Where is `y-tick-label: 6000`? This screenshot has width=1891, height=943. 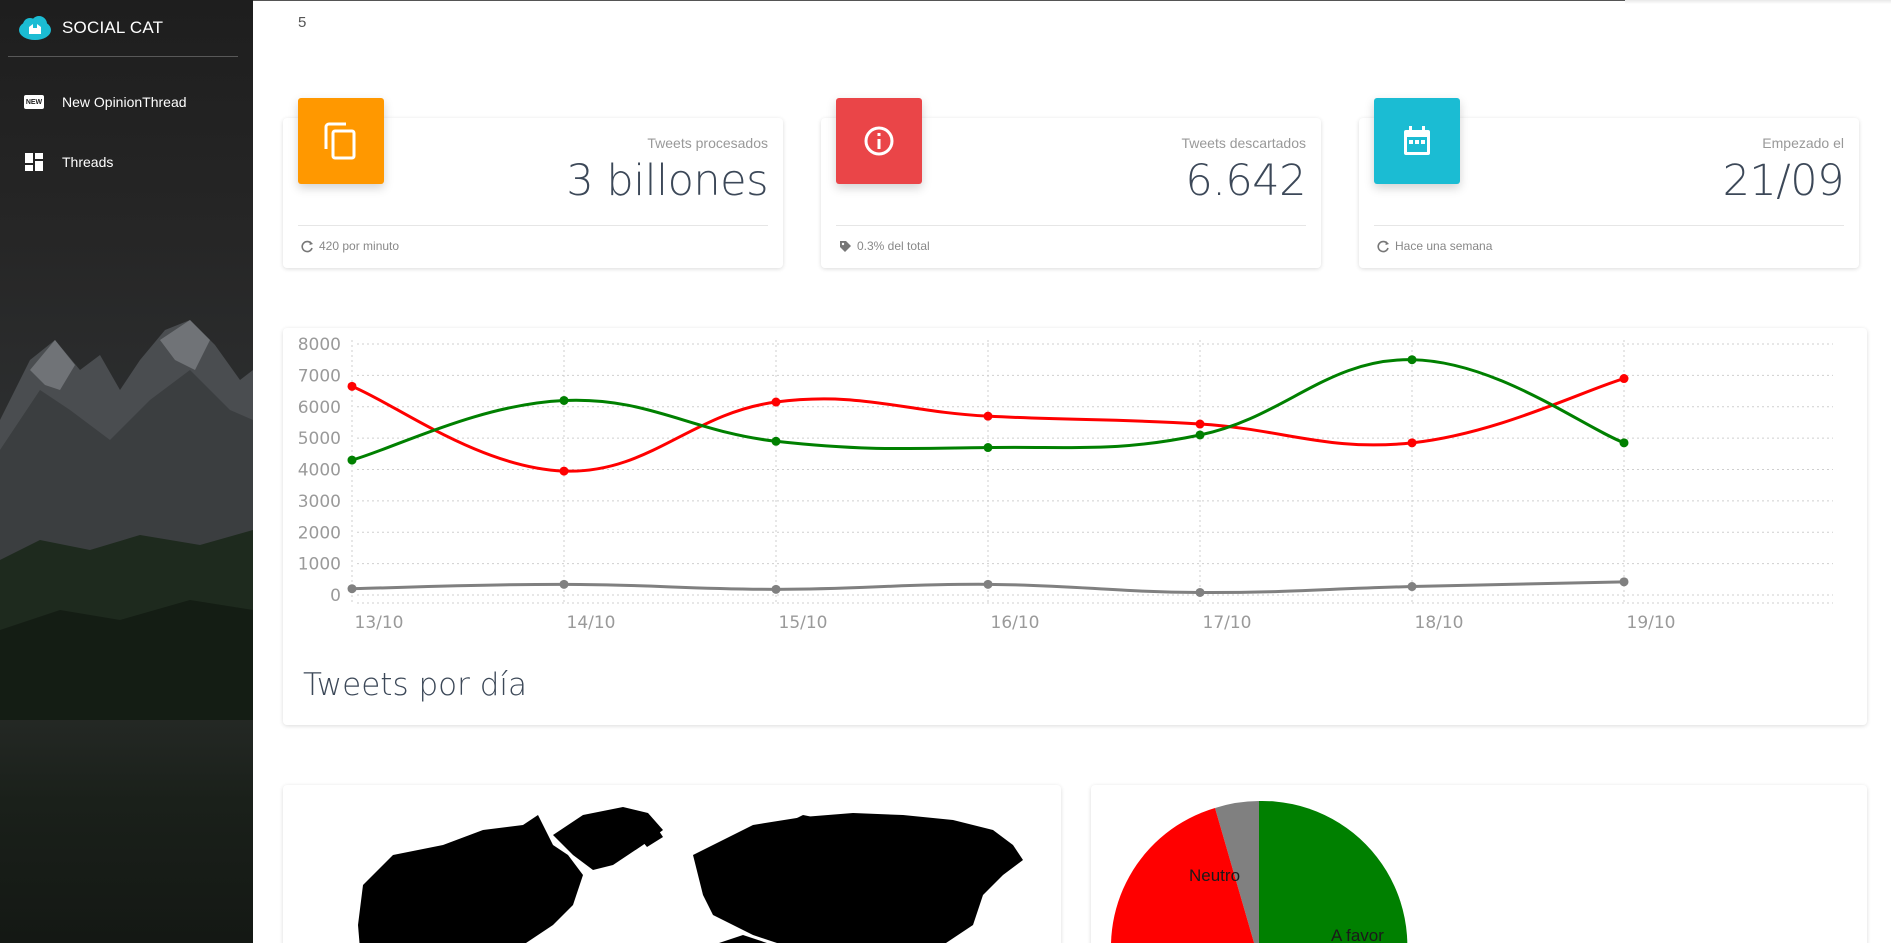
y-tick-label: 6000 is located at coordinates (319, 408).